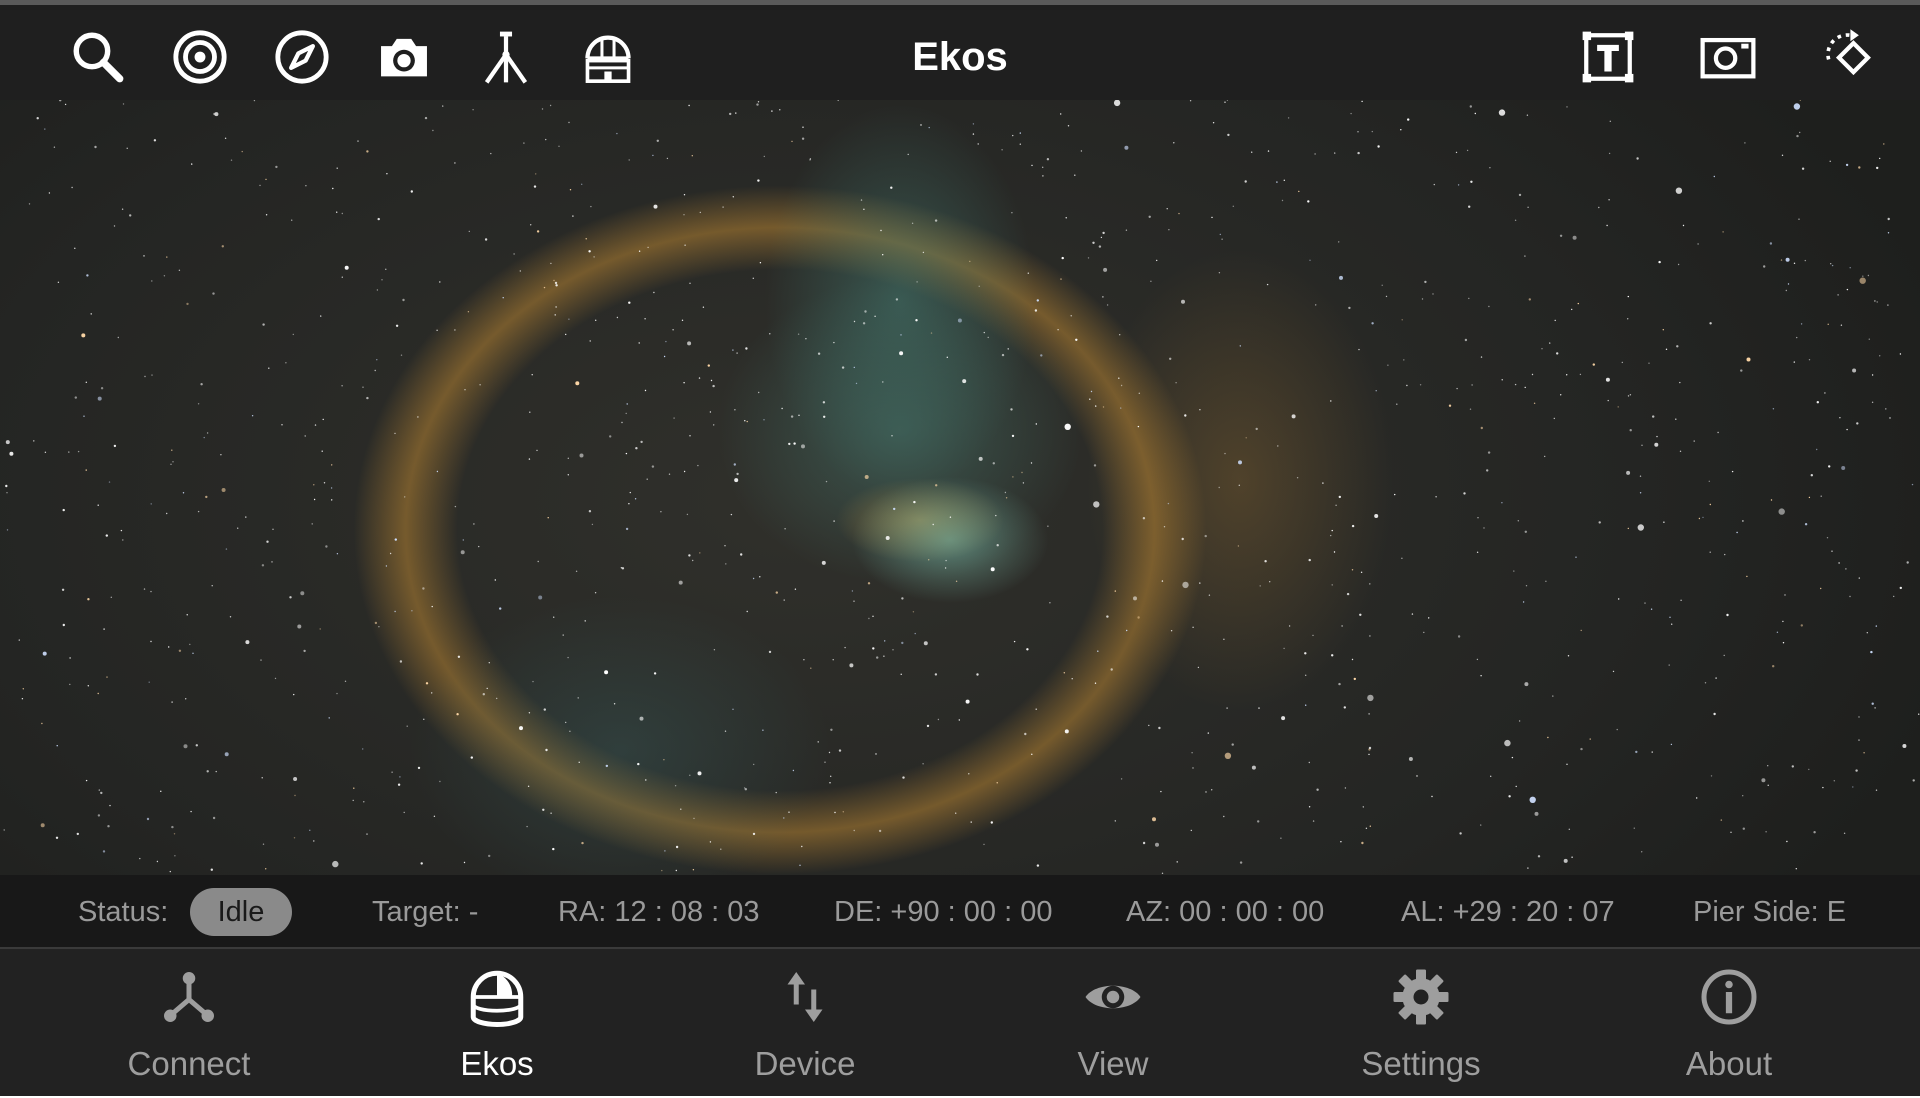 The height and width of the screenshot is (1098, 1920). Describe the element at coordinates (302, 57) in the screenshot. I see `compass-icon` at that location.